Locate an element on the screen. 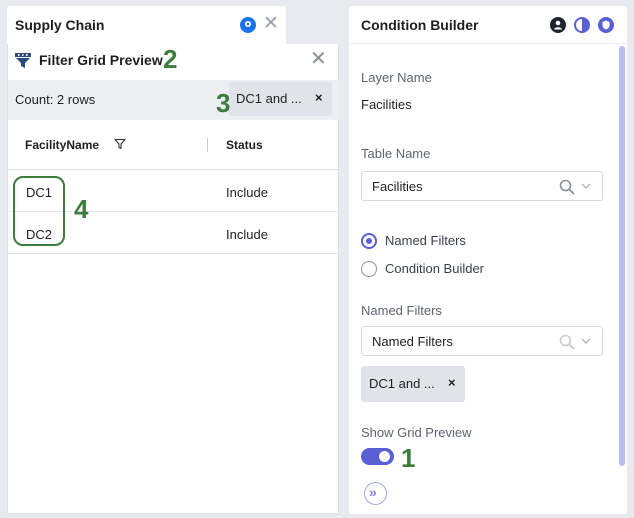 The image size is (634, 518). double-chevron-right-icon: » is located at coordinates (373, 492).